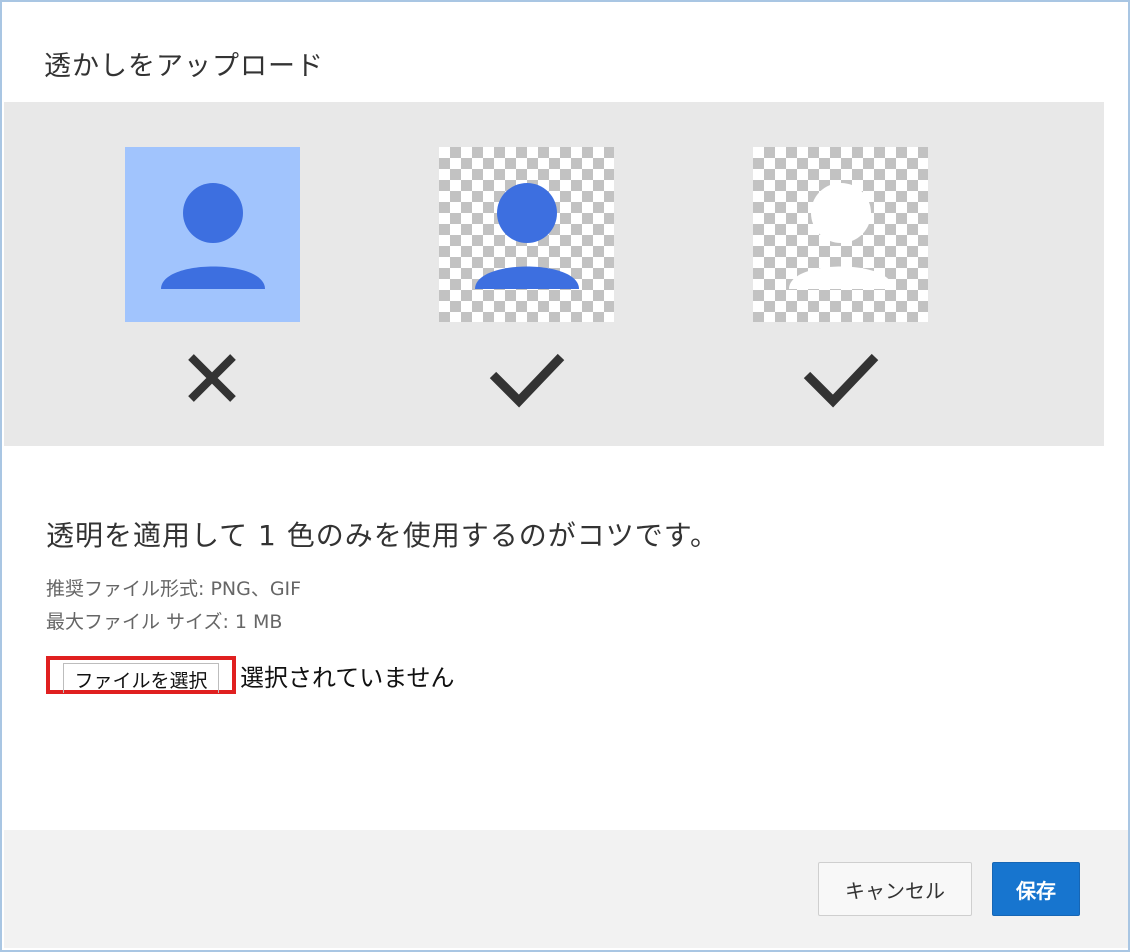  I want to click on choose-file-button: ファイルを選択, so click(141, 675).